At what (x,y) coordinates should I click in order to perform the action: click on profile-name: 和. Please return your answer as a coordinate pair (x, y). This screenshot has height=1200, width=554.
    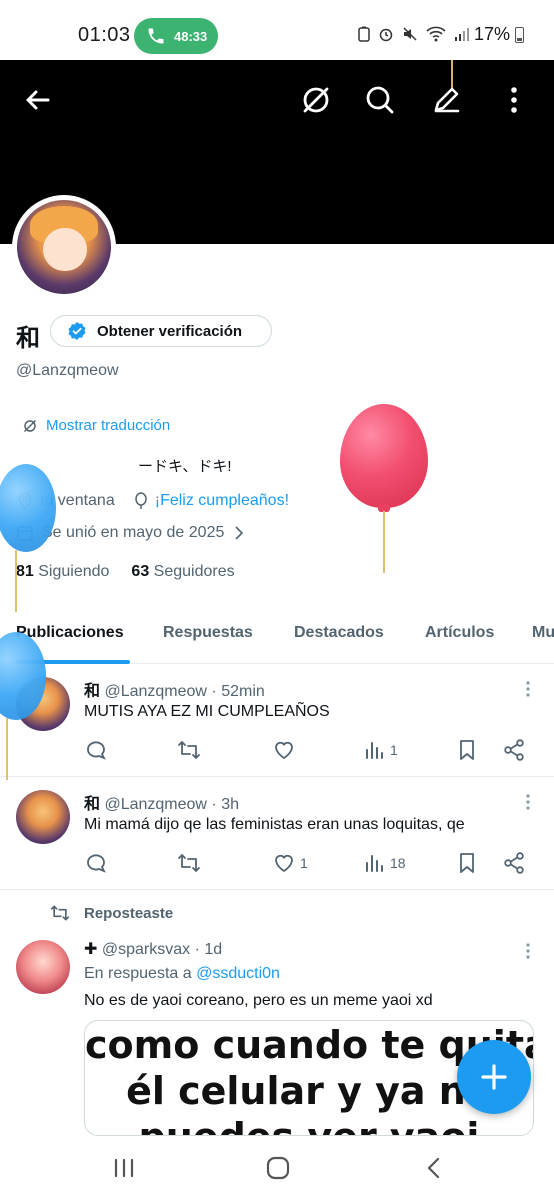
    Looking at the image, I should click on (28, 338).